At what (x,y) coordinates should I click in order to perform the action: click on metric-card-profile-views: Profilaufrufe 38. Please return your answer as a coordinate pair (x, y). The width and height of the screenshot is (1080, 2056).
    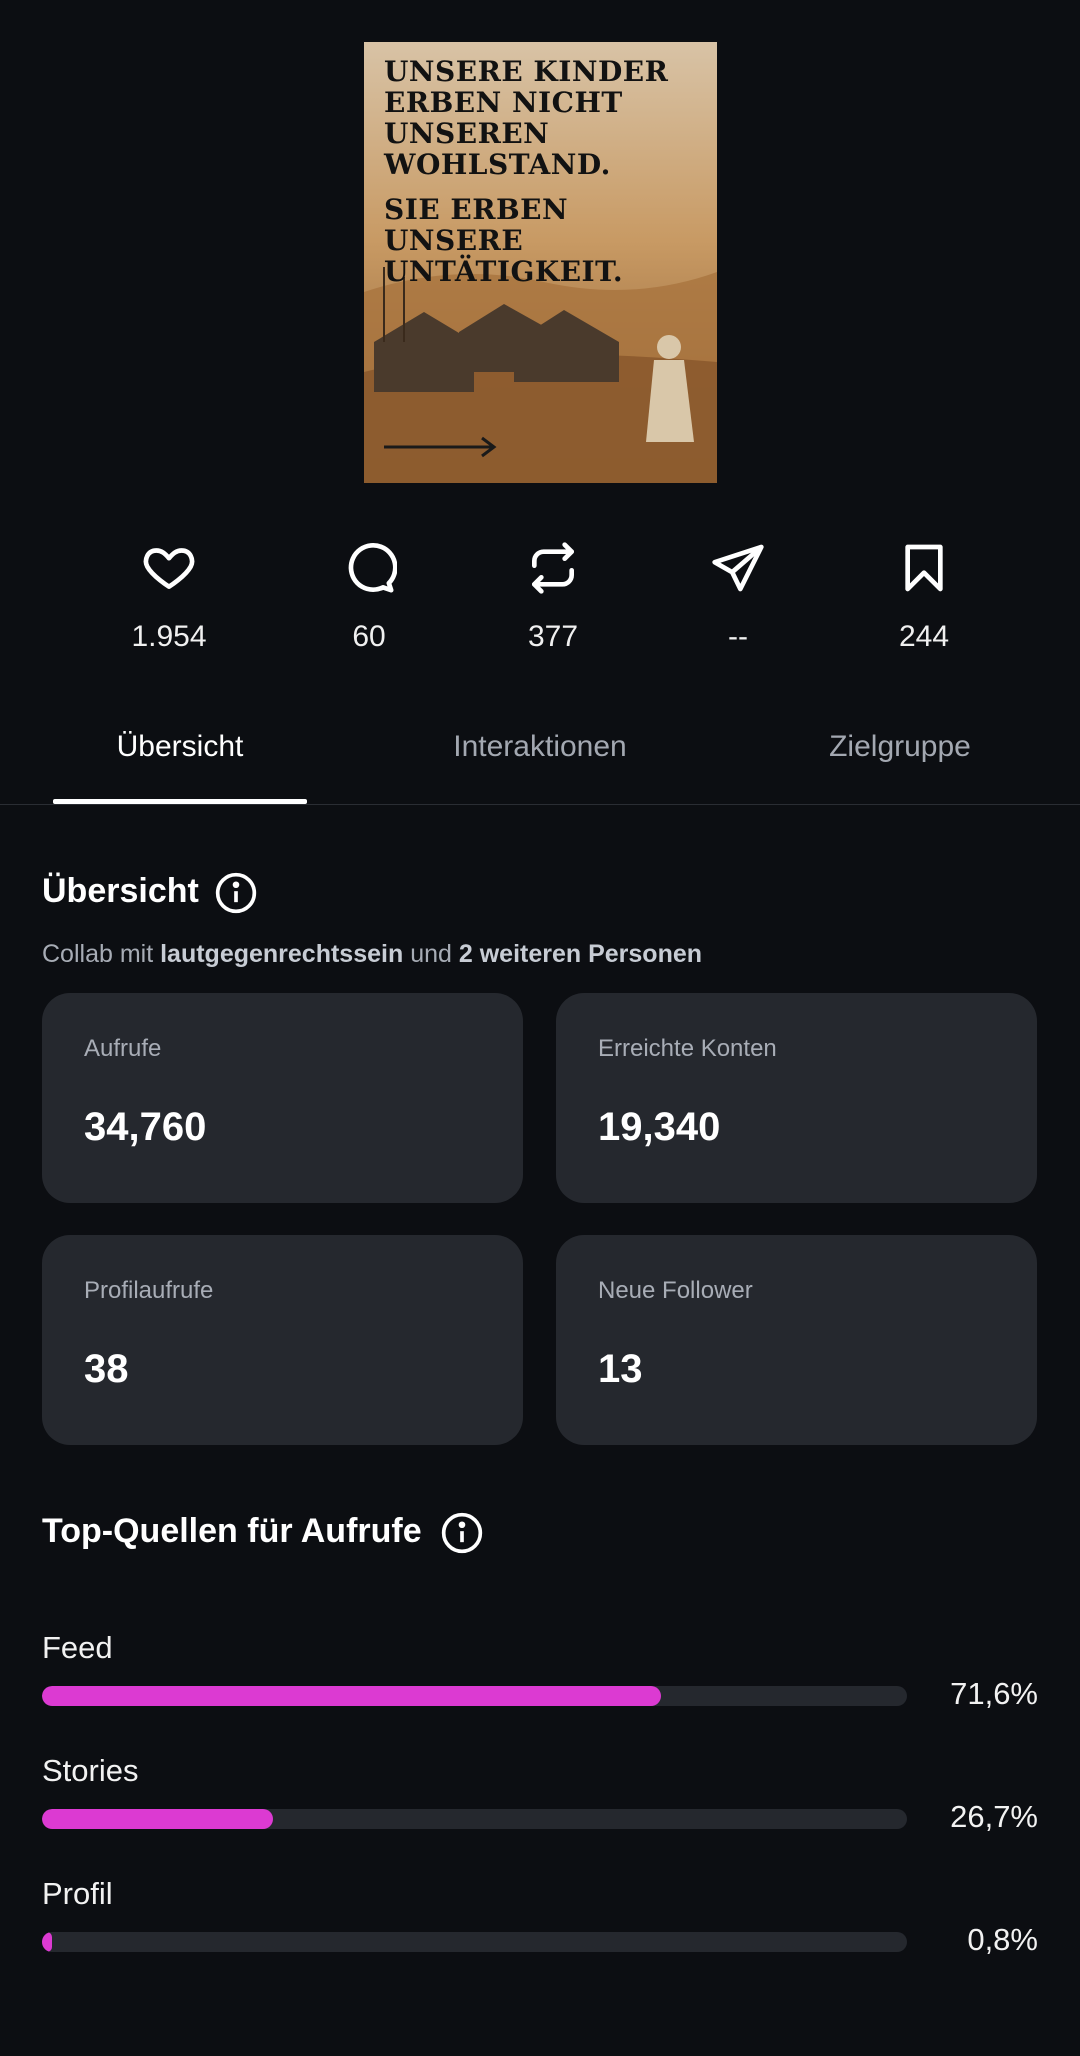
    Looking at the image, I should click on (282, 1340).